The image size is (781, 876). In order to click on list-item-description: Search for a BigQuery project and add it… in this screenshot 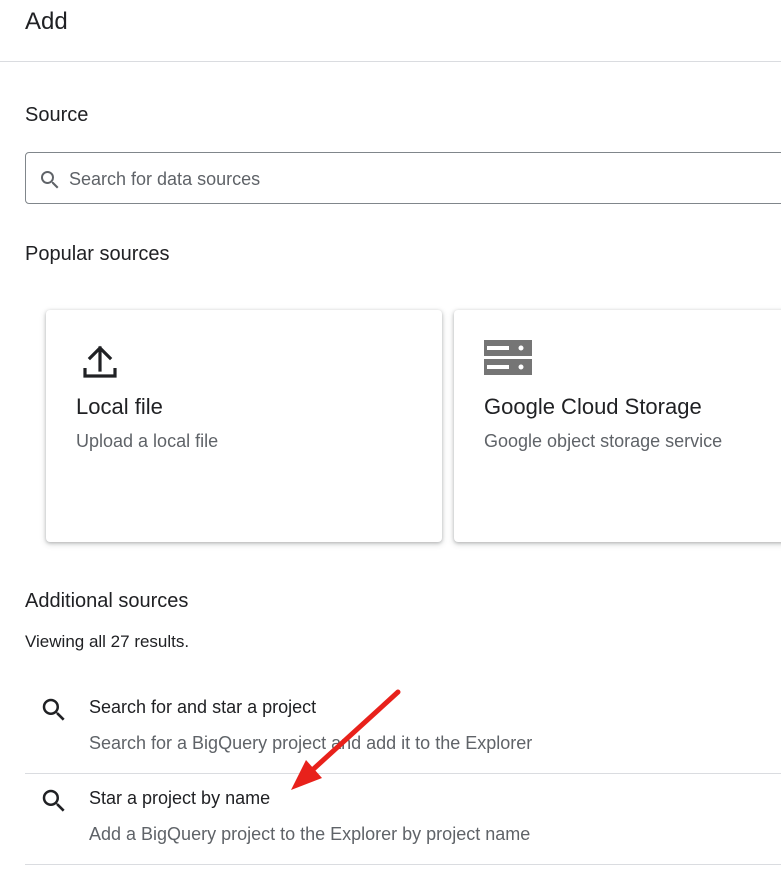, I will do `click(311, 743)`.